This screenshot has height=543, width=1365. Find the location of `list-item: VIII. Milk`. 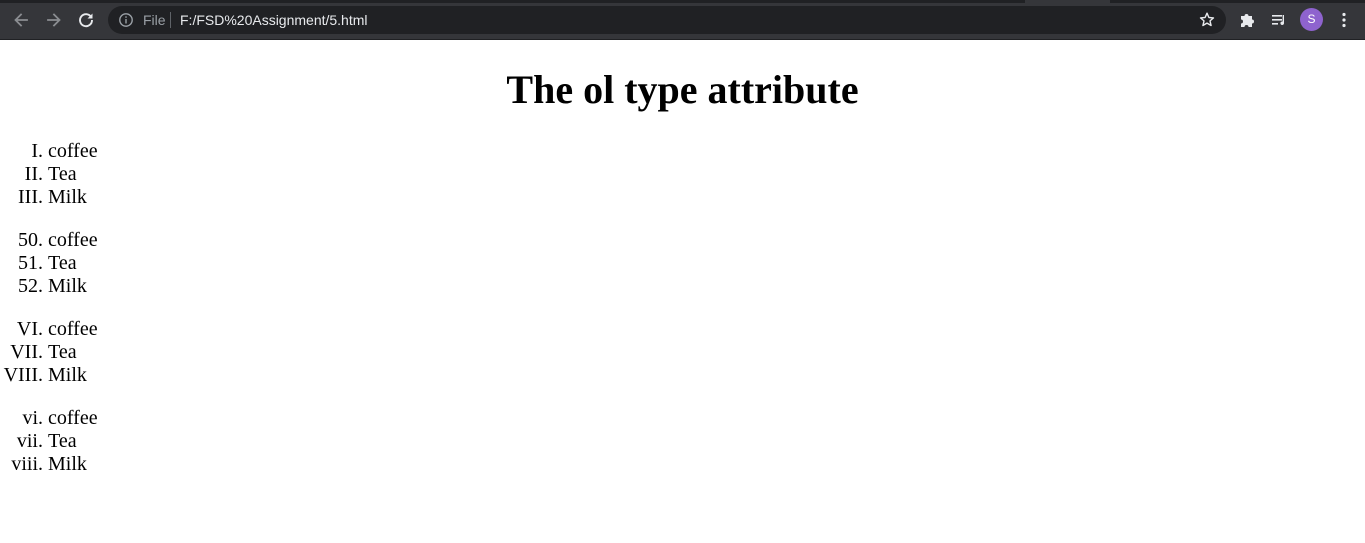

list-item: VIII. Milk is located at coordinates (70, 375).